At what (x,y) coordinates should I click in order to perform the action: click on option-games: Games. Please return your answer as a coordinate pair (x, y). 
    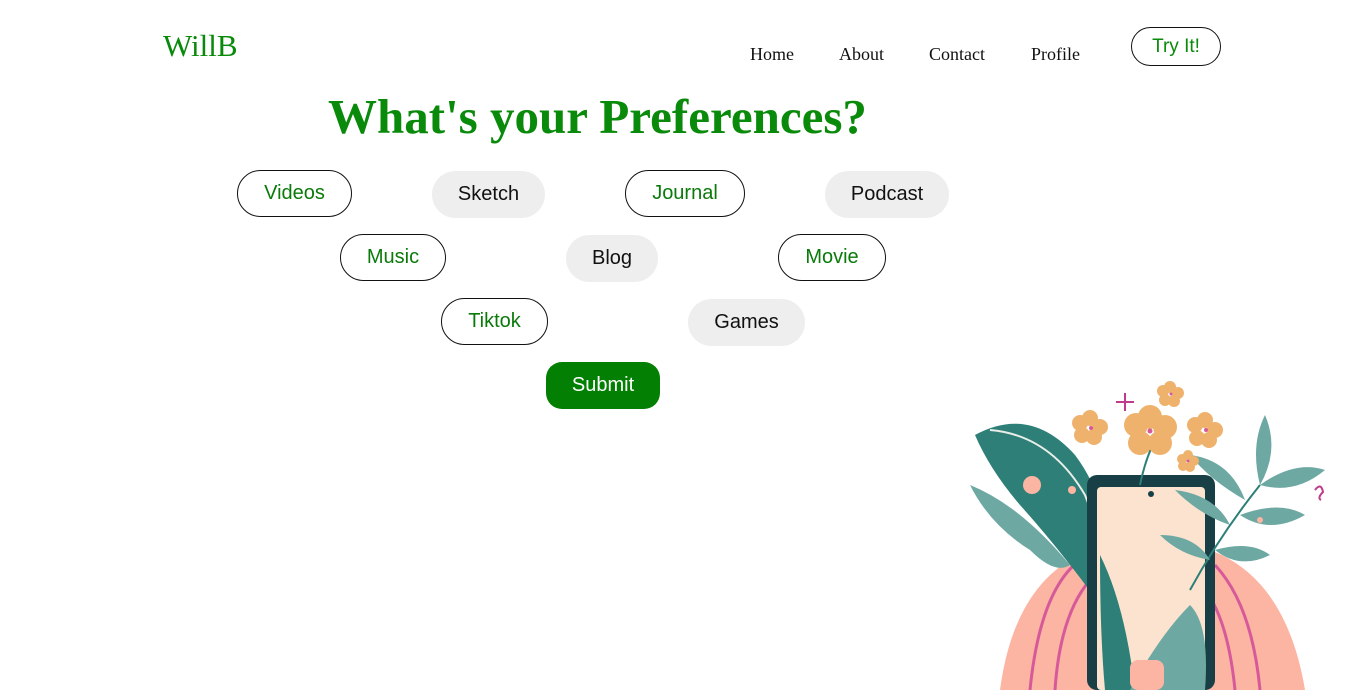
    Looking at the image, I should click on (746, 322).